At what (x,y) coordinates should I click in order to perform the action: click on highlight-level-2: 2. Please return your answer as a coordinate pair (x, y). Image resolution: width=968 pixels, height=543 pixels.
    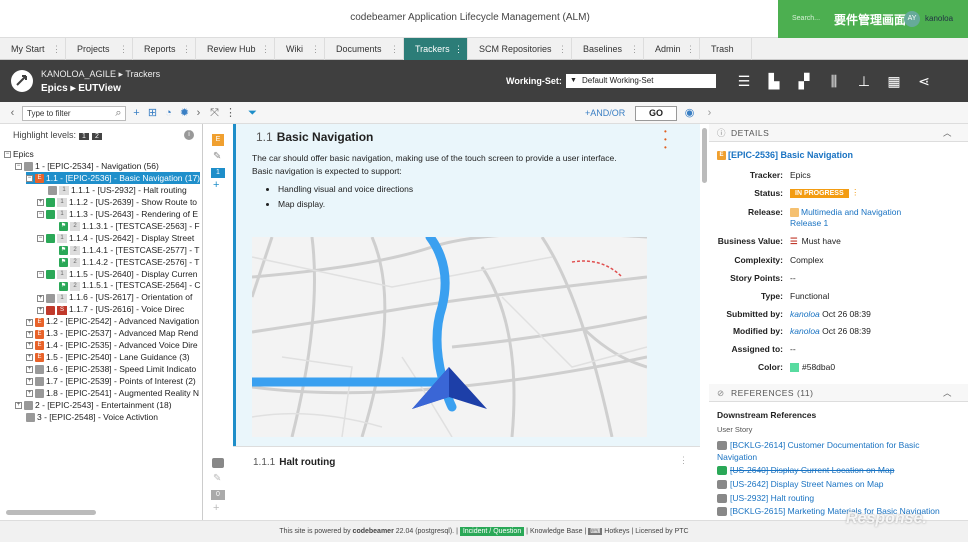
    Looking at the image, I should click on (96, 136).